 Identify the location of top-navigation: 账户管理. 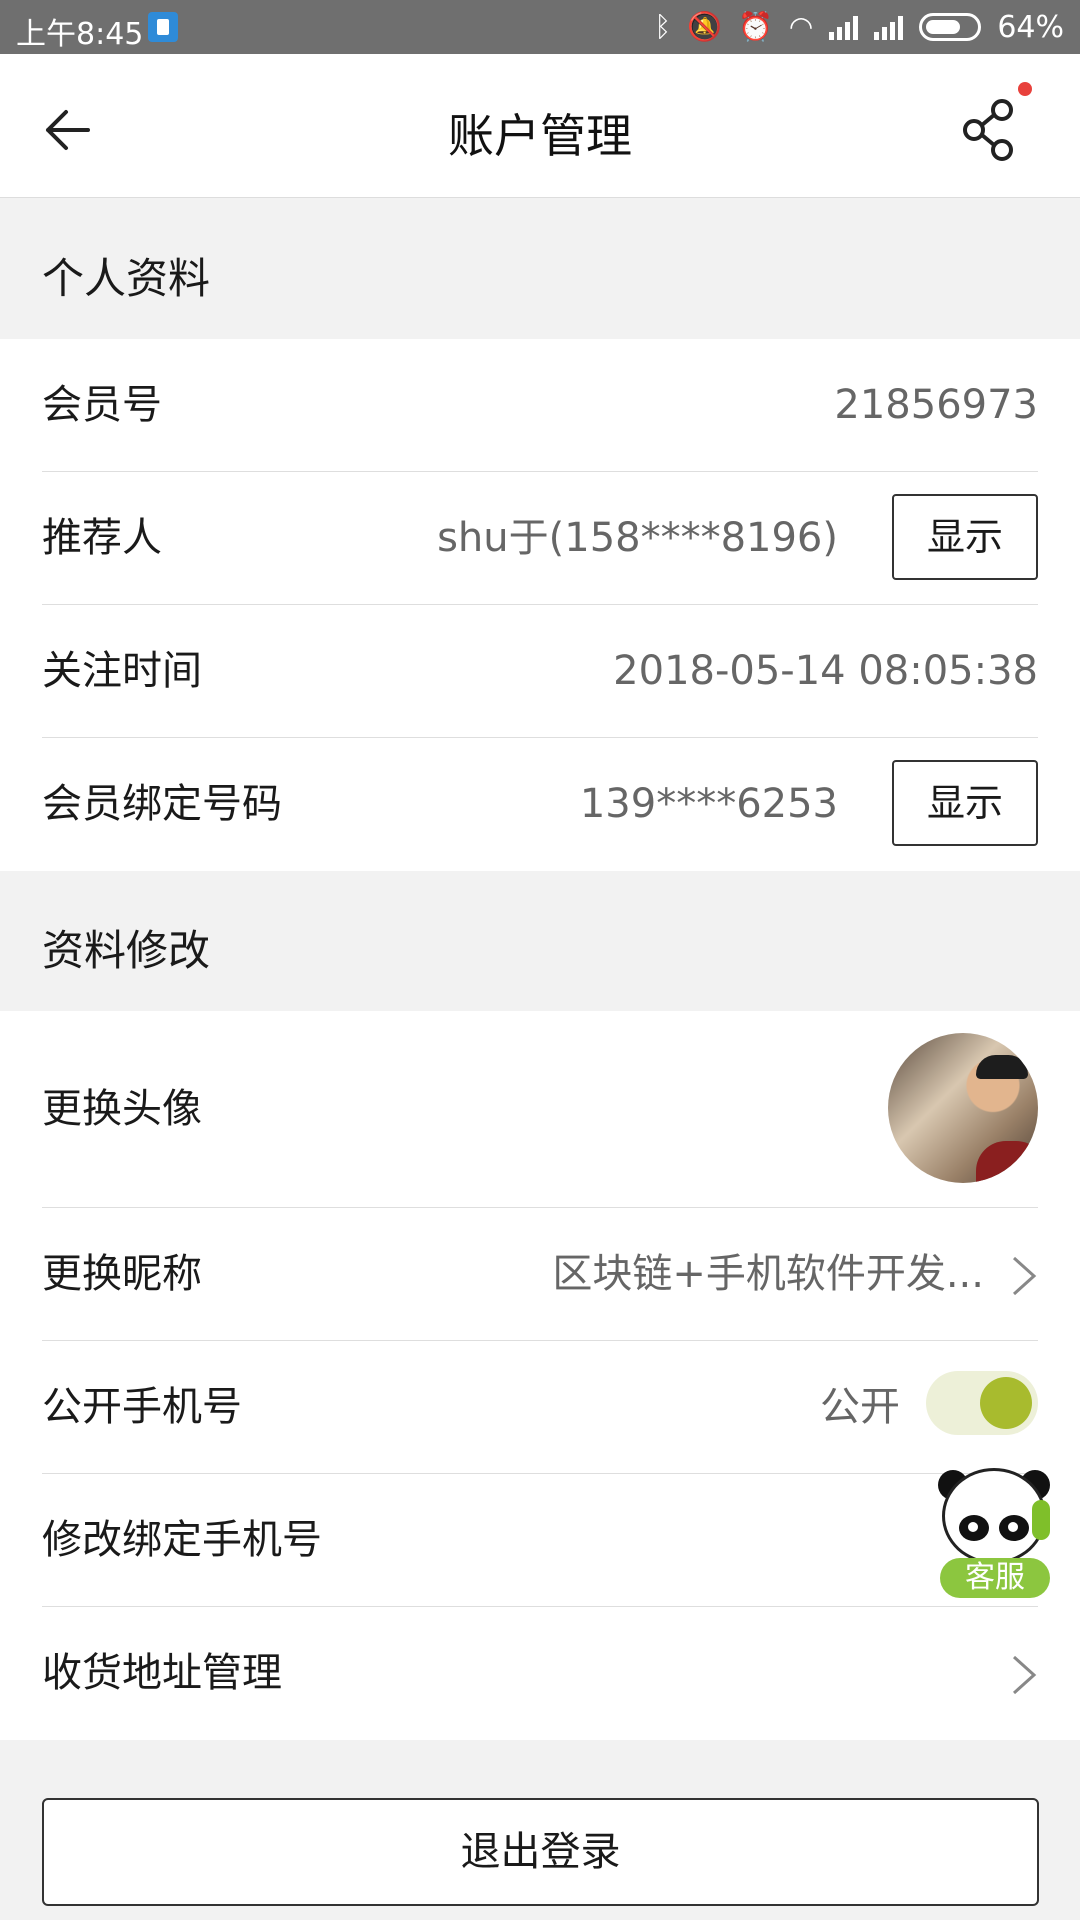
(540, 126).